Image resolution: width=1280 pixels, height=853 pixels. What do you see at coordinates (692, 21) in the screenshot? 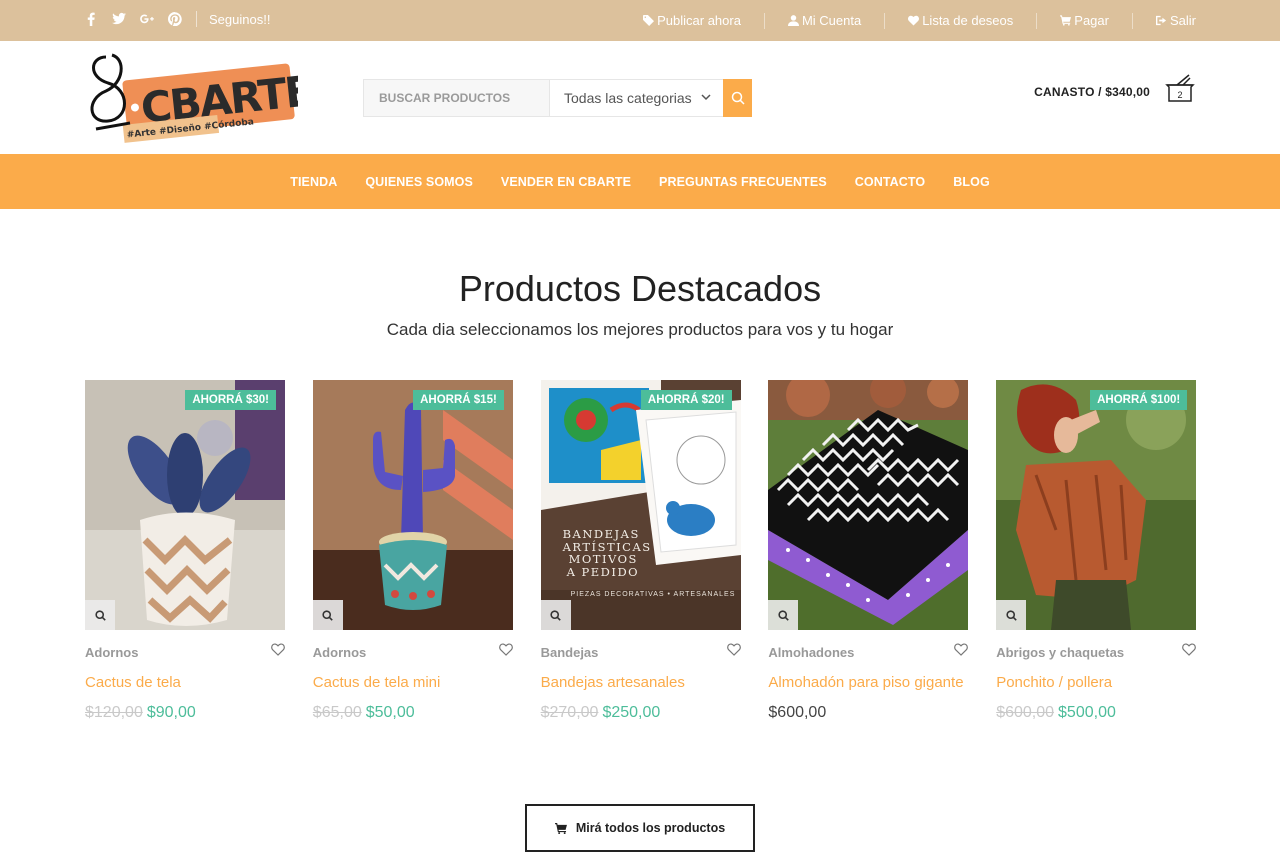
I see `publish-link: Publicar ahora` at bounding box center [692, 21].